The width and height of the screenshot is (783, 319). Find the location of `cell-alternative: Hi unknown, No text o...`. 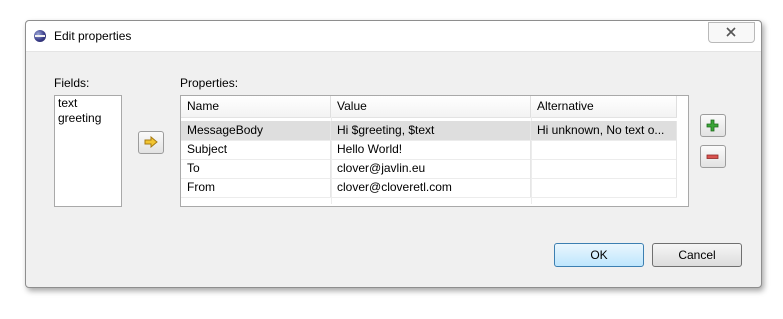

cell-alternative: Hi unknown, No text o... is located at coordinates (604, 130).